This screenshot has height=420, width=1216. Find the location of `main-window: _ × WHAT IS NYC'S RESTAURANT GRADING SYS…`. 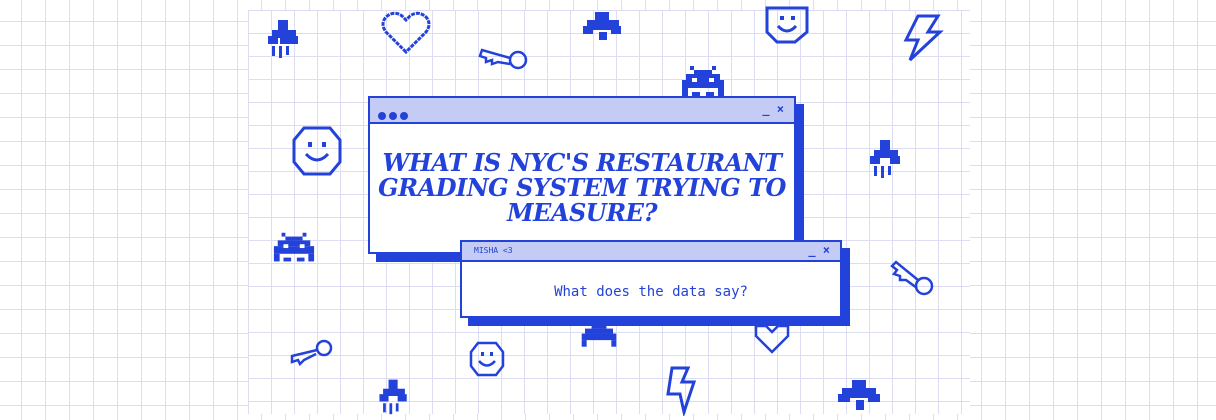

main-window: _ × WHAT IS NYC'S RESTAURANT GRADING SYS… is located at coordinates (586, 179).